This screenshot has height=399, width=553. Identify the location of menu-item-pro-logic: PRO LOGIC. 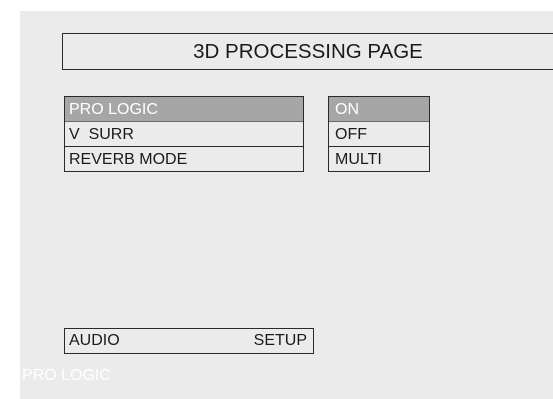
(184, 109).